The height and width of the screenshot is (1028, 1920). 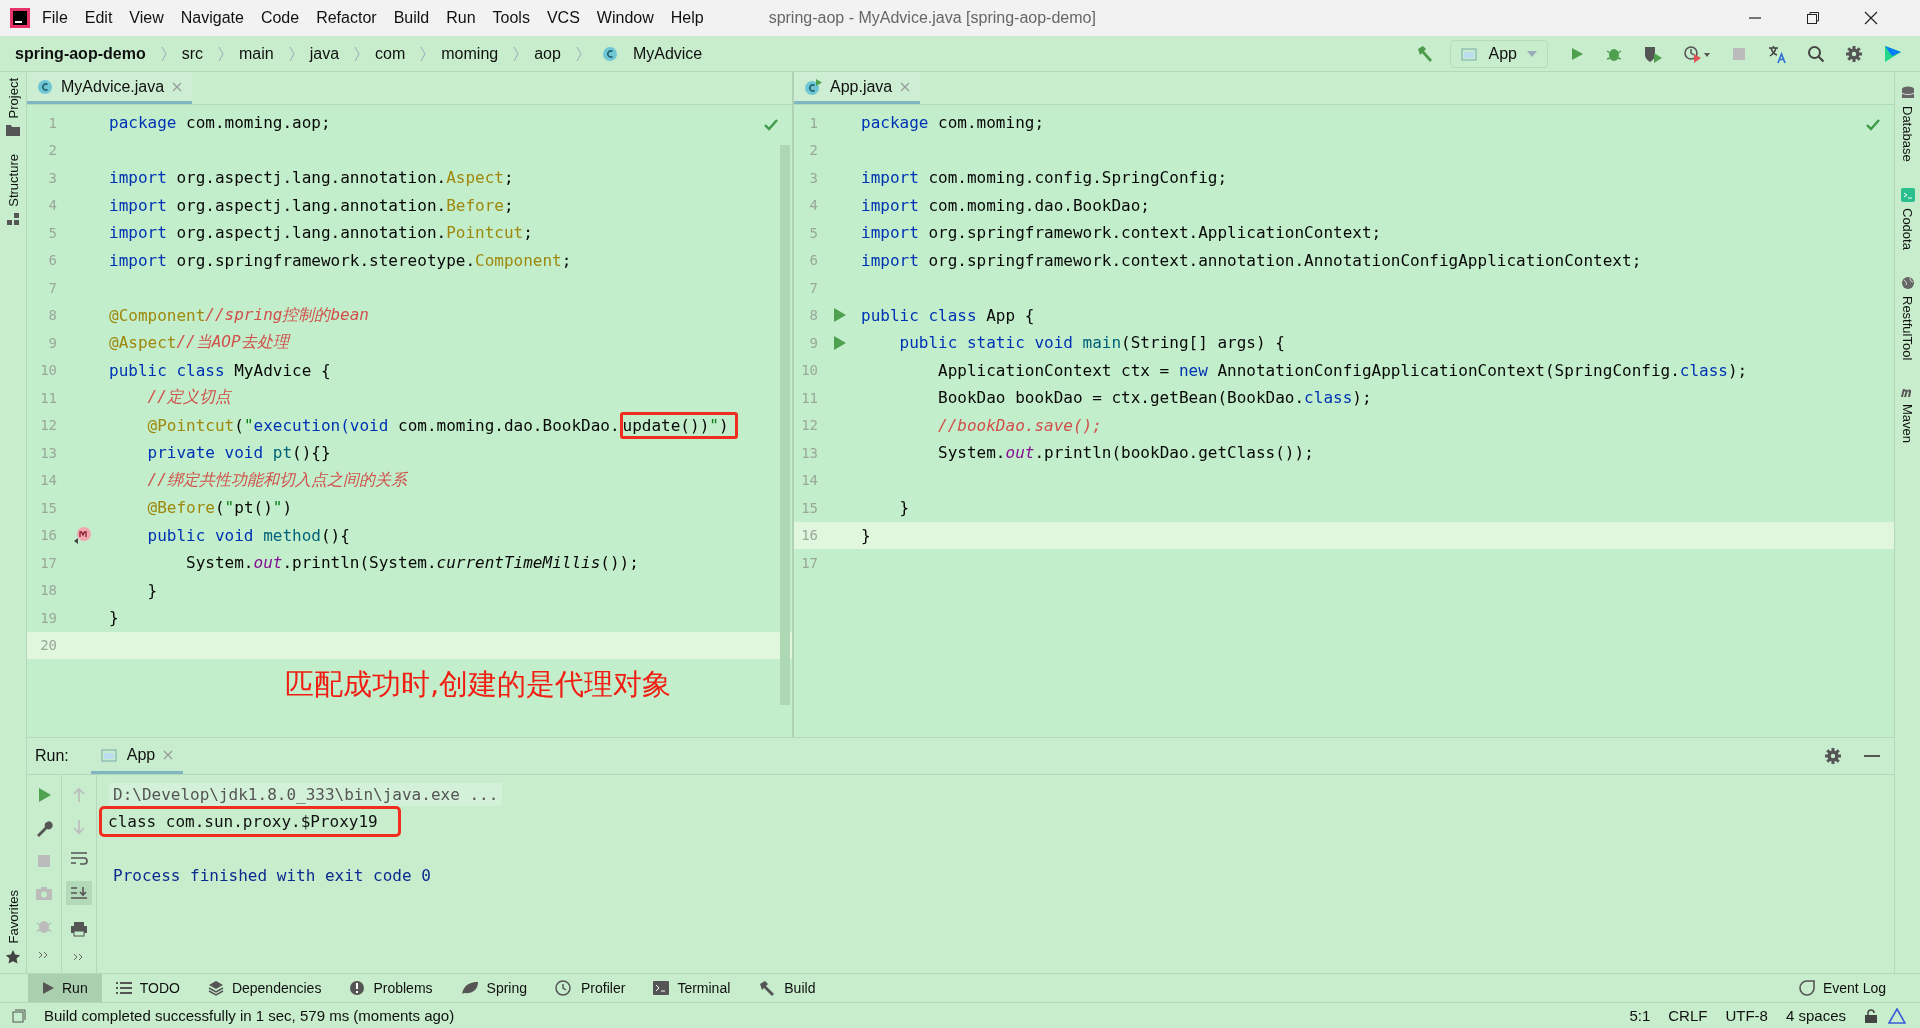 What do you see at coordinates (192, 53) in the screenshot?
I see `breadcrumb-item: src` at bounding box center [192, 53].